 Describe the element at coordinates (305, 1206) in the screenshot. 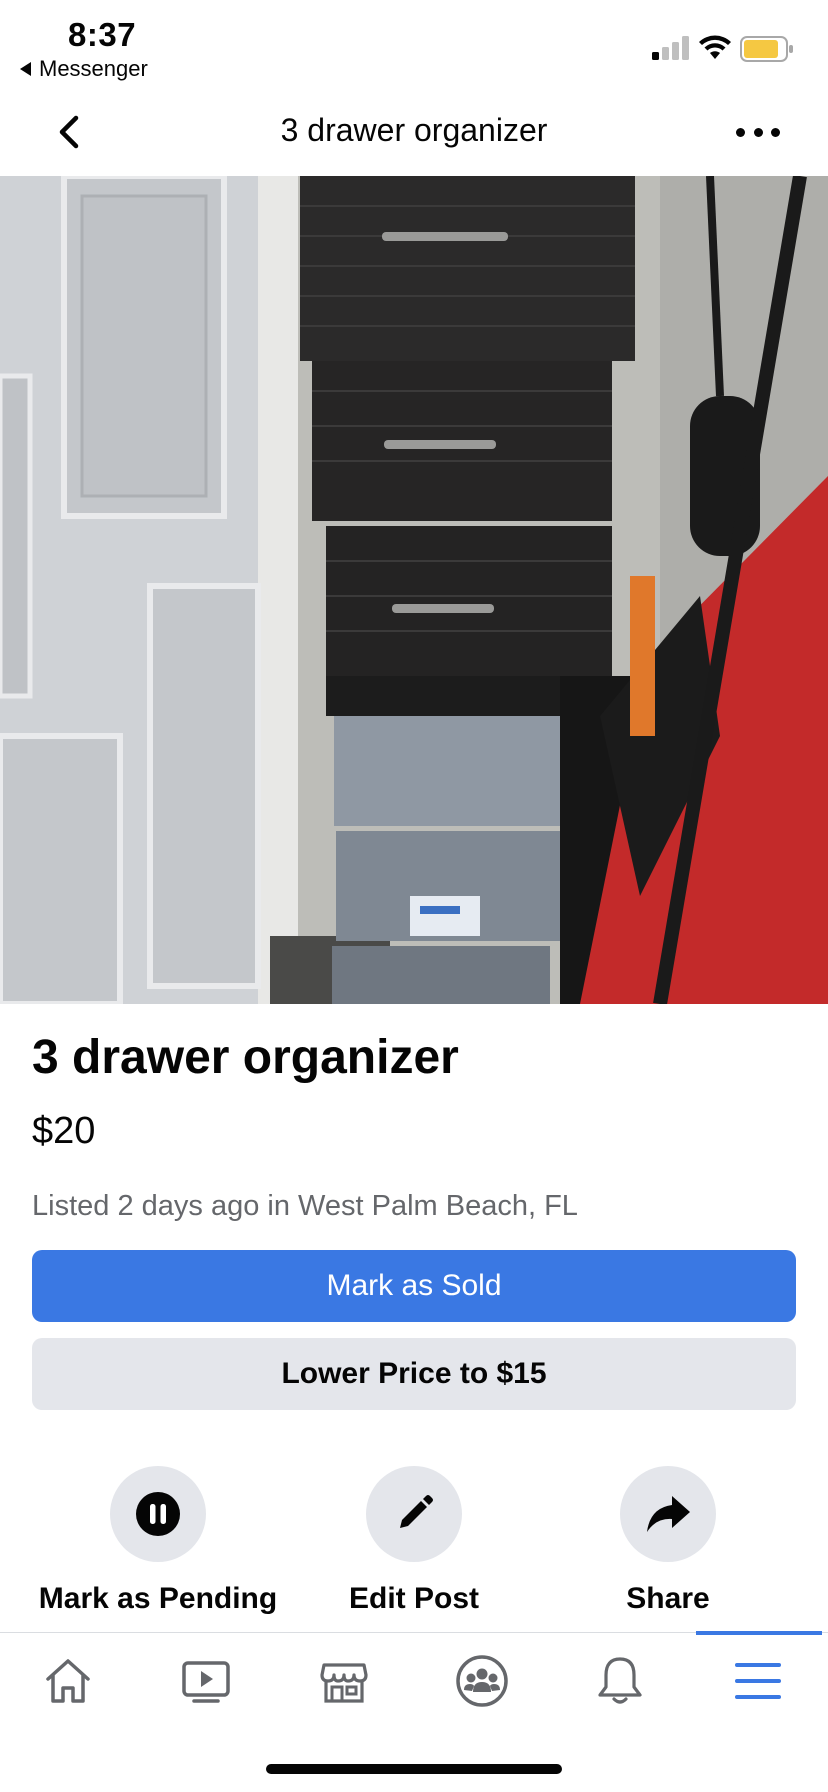

I see `listing-meta: Listed 2 days ago in West Palm Beach, FL` at that location.